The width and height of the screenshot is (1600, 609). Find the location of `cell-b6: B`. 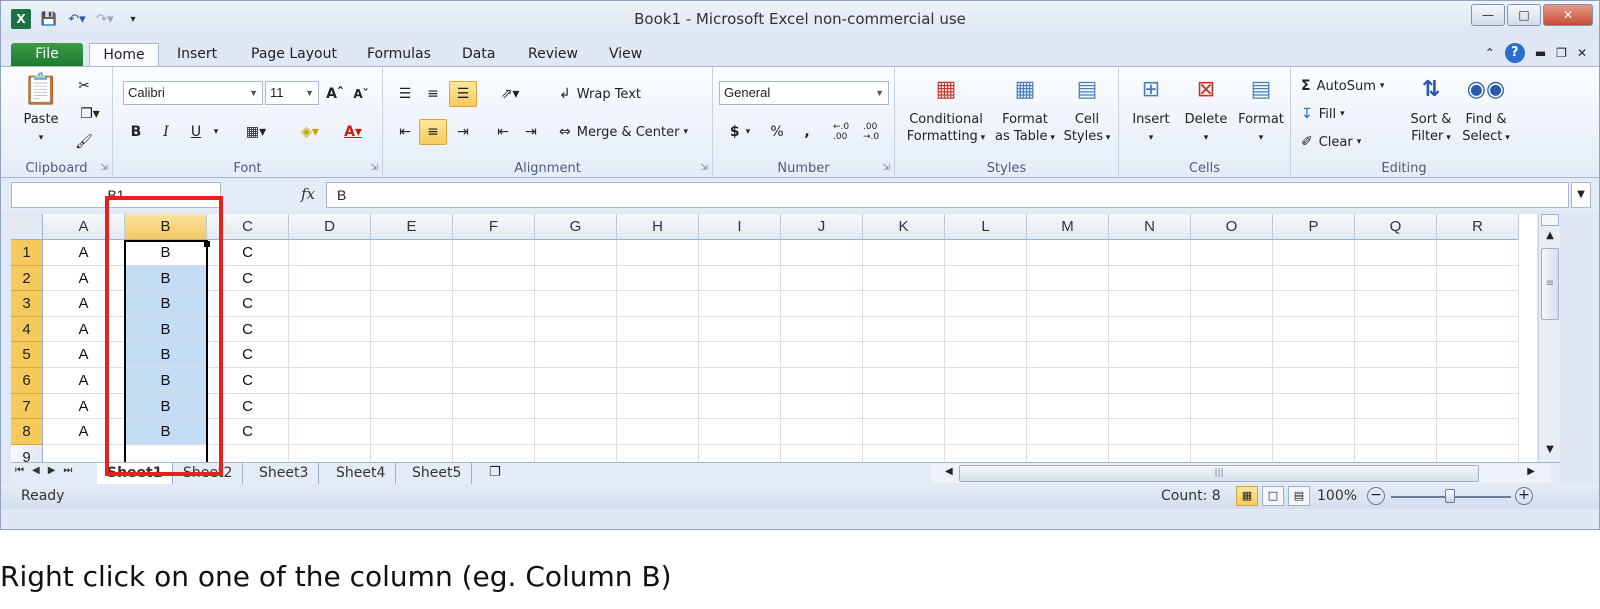

cell-b6: B is located at coordinates (166, 381).